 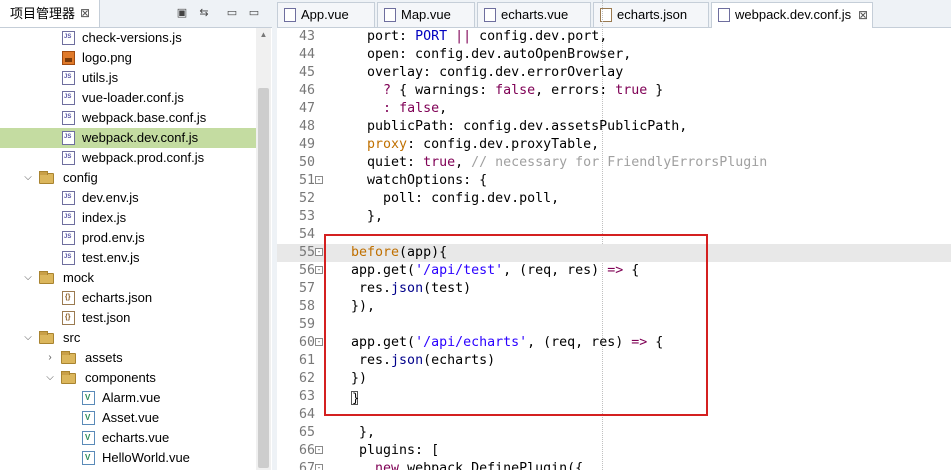 What do you see at coordinates (467, 144) in the screenshot?
I see `code-text: proxy: config.dev.proxyTable,` at bounding box center [467, 144].